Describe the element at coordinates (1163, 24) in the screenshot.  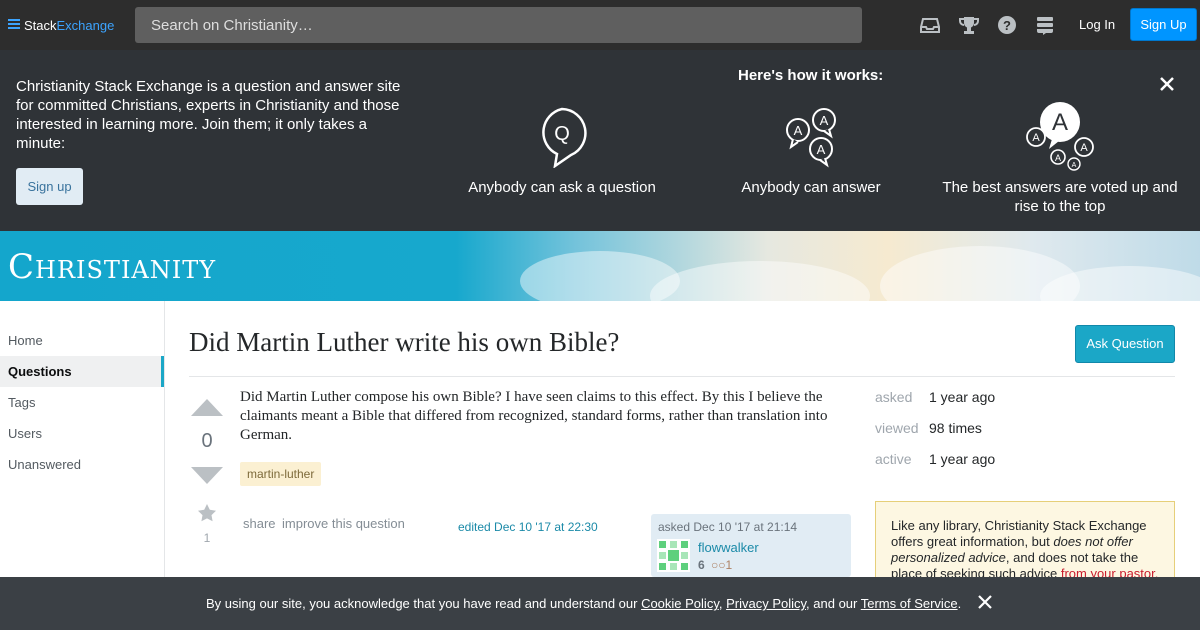
I see `signup-button: Sign Up` at that location.